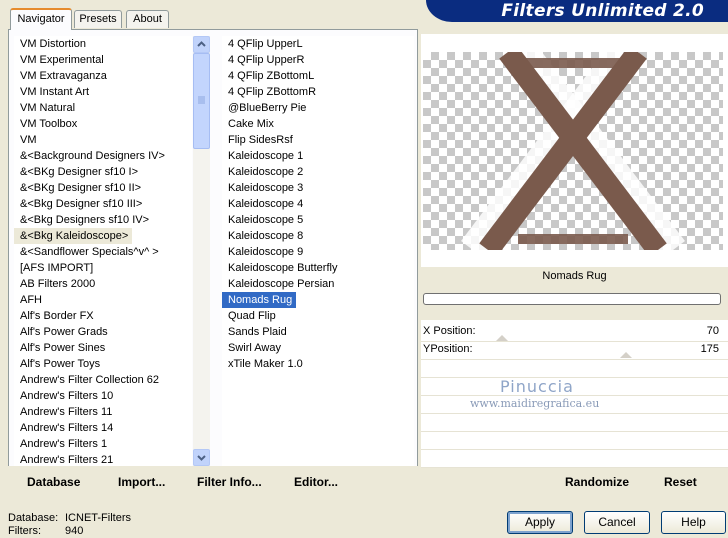 The width and height of the screenshot is (728, 538). I want to click on watermark-url: www.maidiregrafica.eu, so click(535, 403).